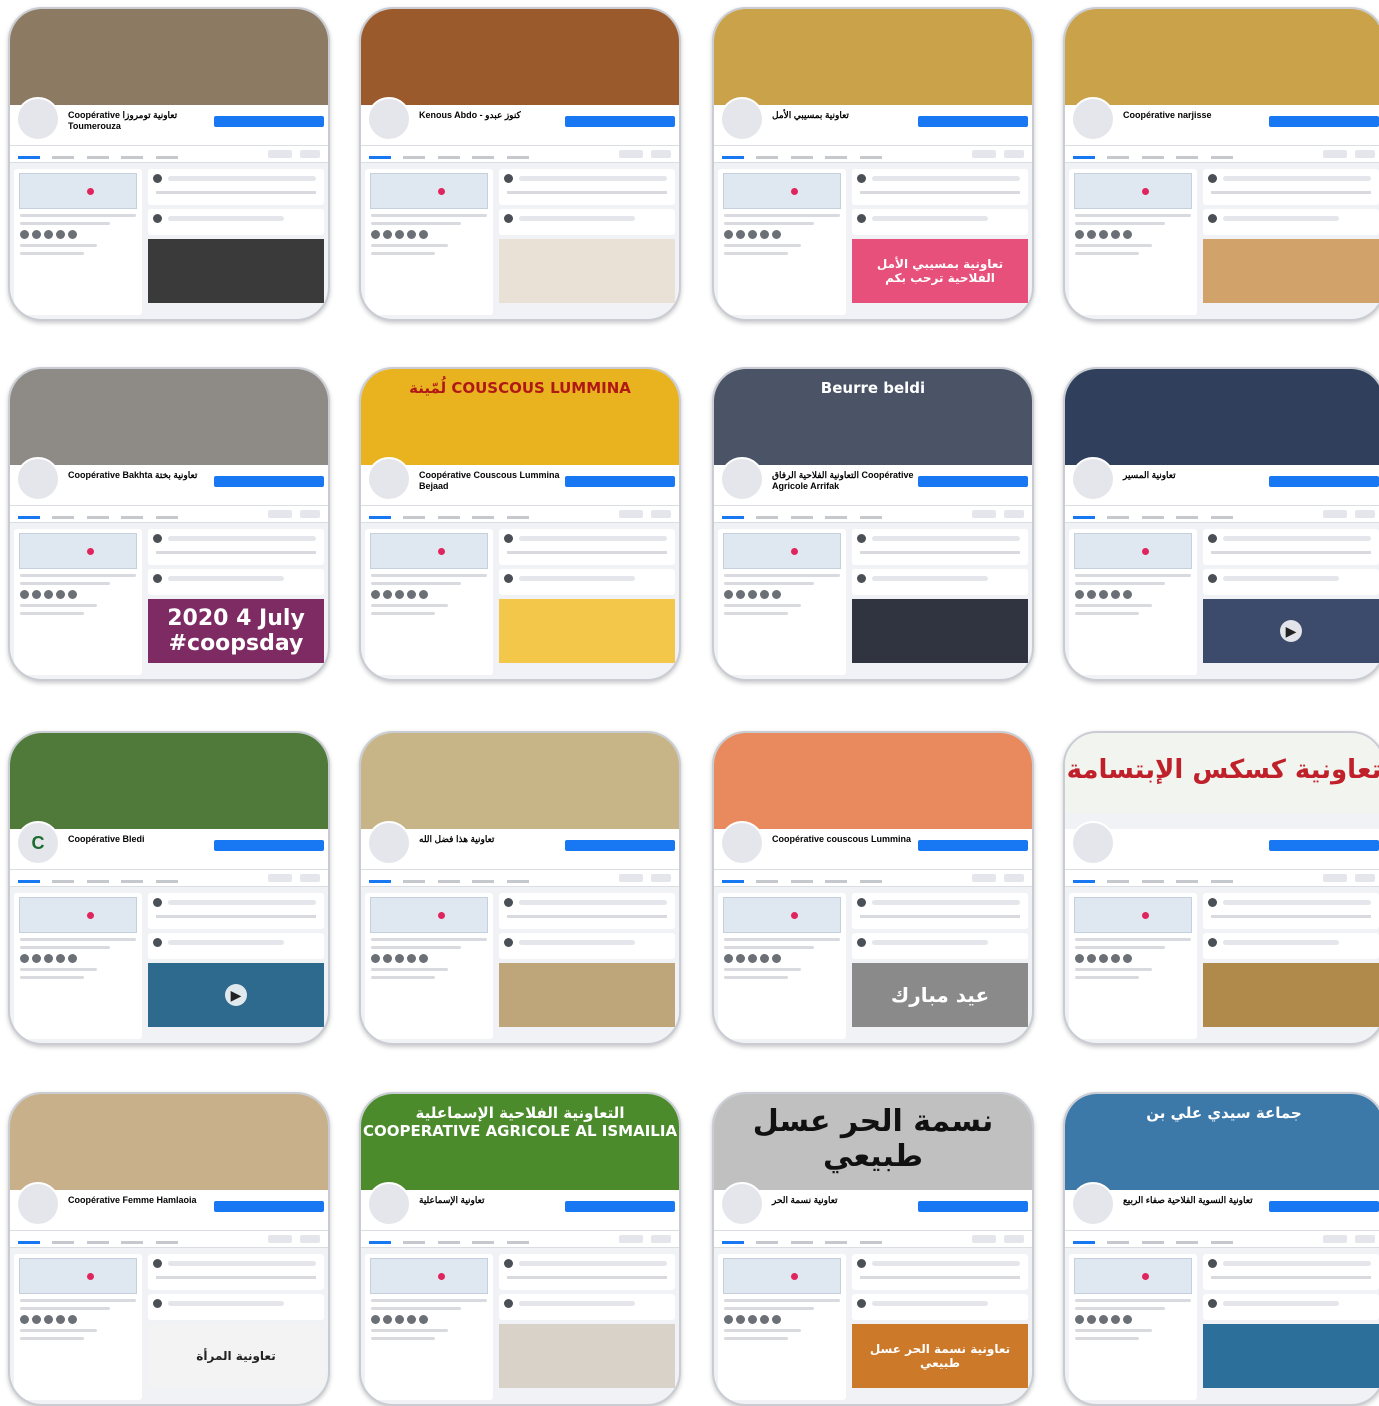  What do you see at coordinates (1221, 164) in the screenshot?
I see `facebook-page-screenshot: Coopérative narjisse` at bounding box center [1221, 164].